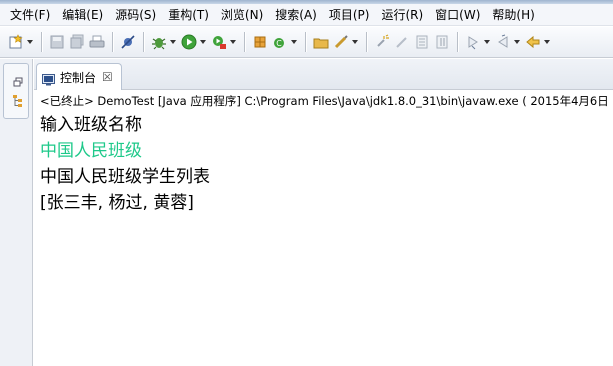 The height and width of the screenshot is (366, 613). I want to click on console-input-line: 中国人民班级, so click(91, 151).